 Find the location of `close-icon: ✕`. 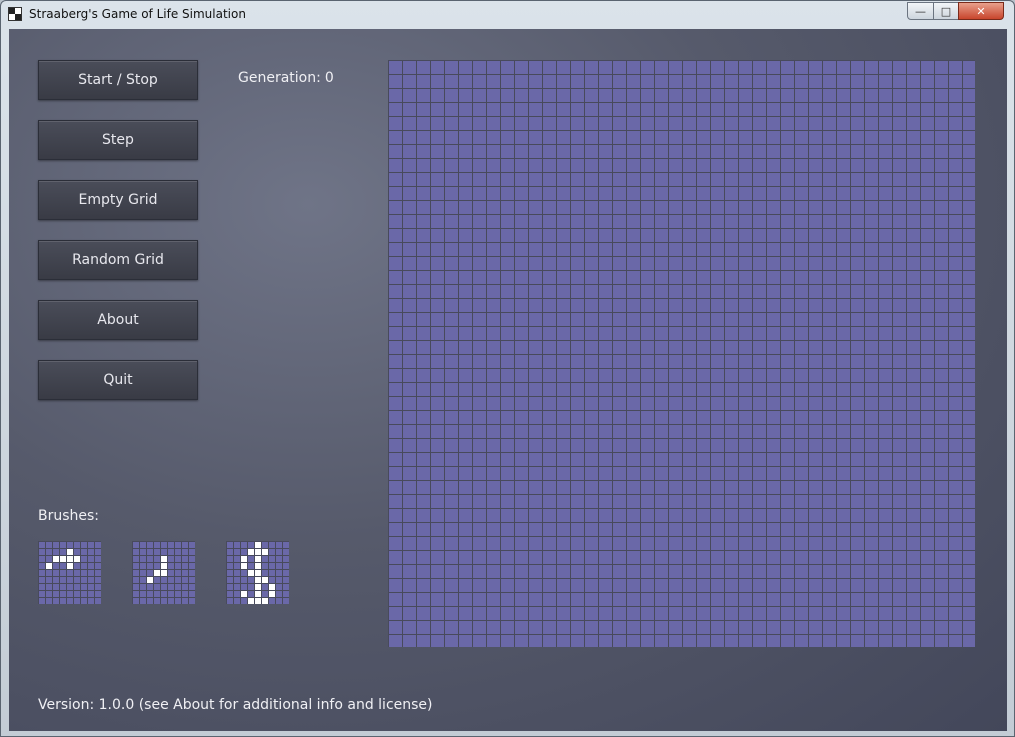

close-icon: ✕ is located at coordinates (981, 11).